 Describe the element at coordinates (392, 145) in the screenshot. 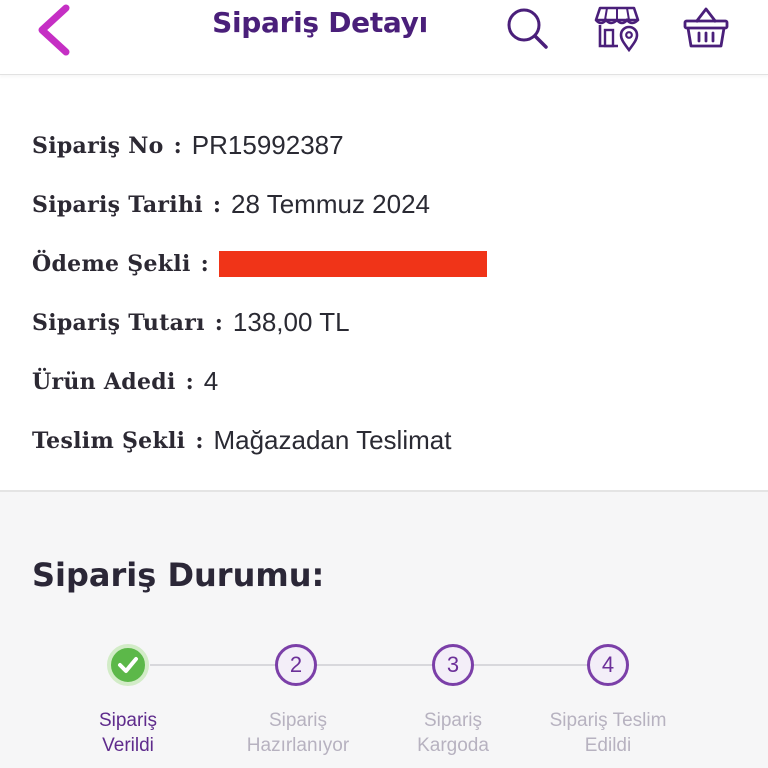

I see `order-no-row: Sipariş No : PR15992387` at that location.